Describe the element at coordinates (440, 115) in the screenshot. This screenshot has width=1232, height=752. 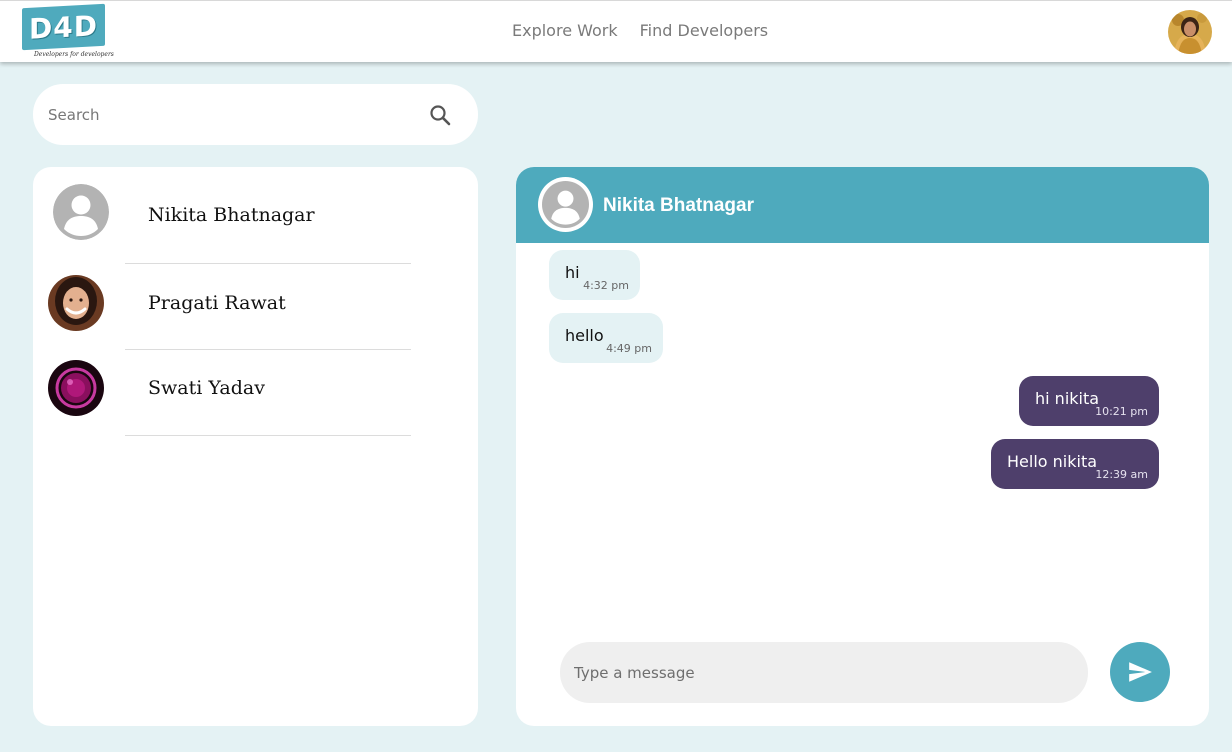
I see `search-icon` at that location.